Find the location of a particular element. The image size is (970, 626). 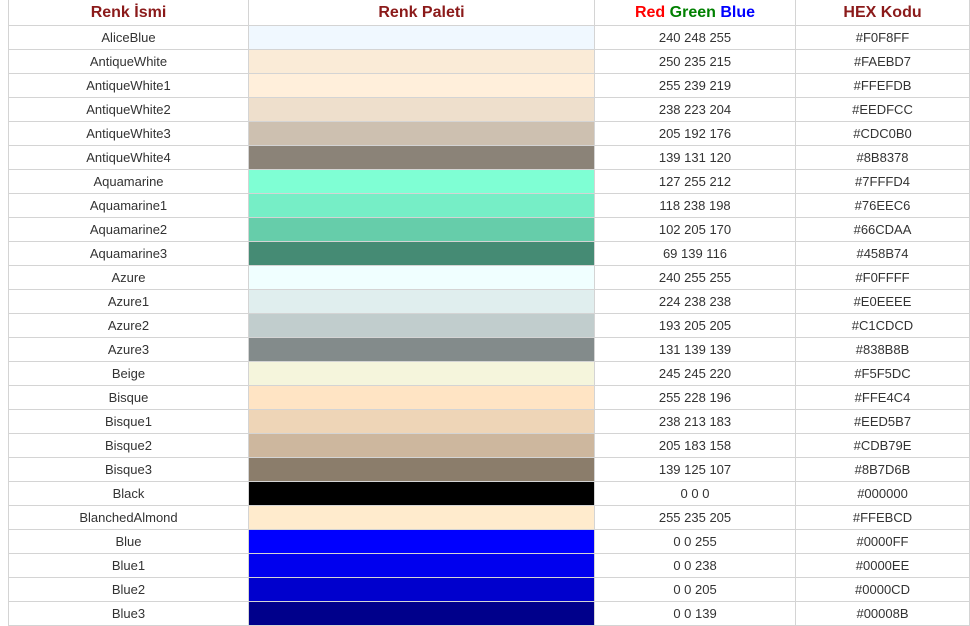

color-hex: #EED5B7 is located at coordinates (882, 421).